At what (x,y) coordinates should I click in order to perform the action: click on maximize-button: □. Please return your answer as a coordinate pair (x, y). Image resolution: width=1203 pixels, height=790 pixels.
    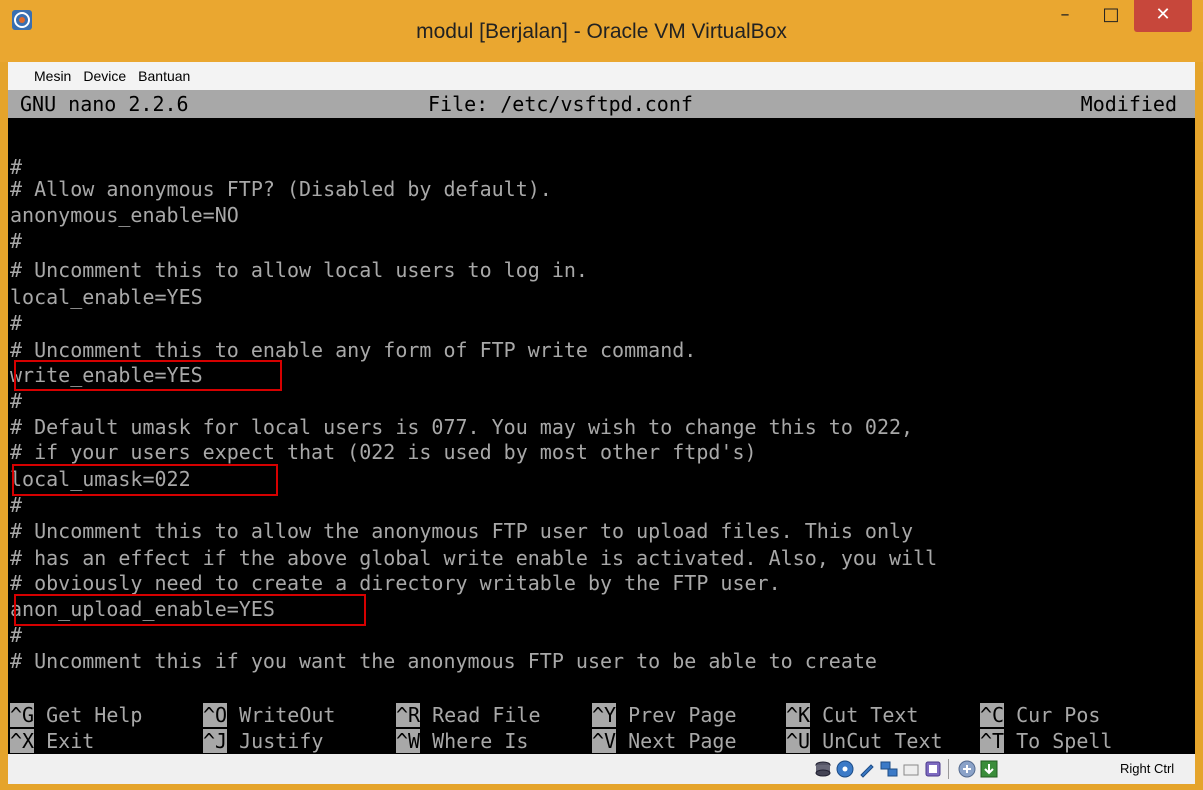
    Looking at the image, I should click on (1111, 16).